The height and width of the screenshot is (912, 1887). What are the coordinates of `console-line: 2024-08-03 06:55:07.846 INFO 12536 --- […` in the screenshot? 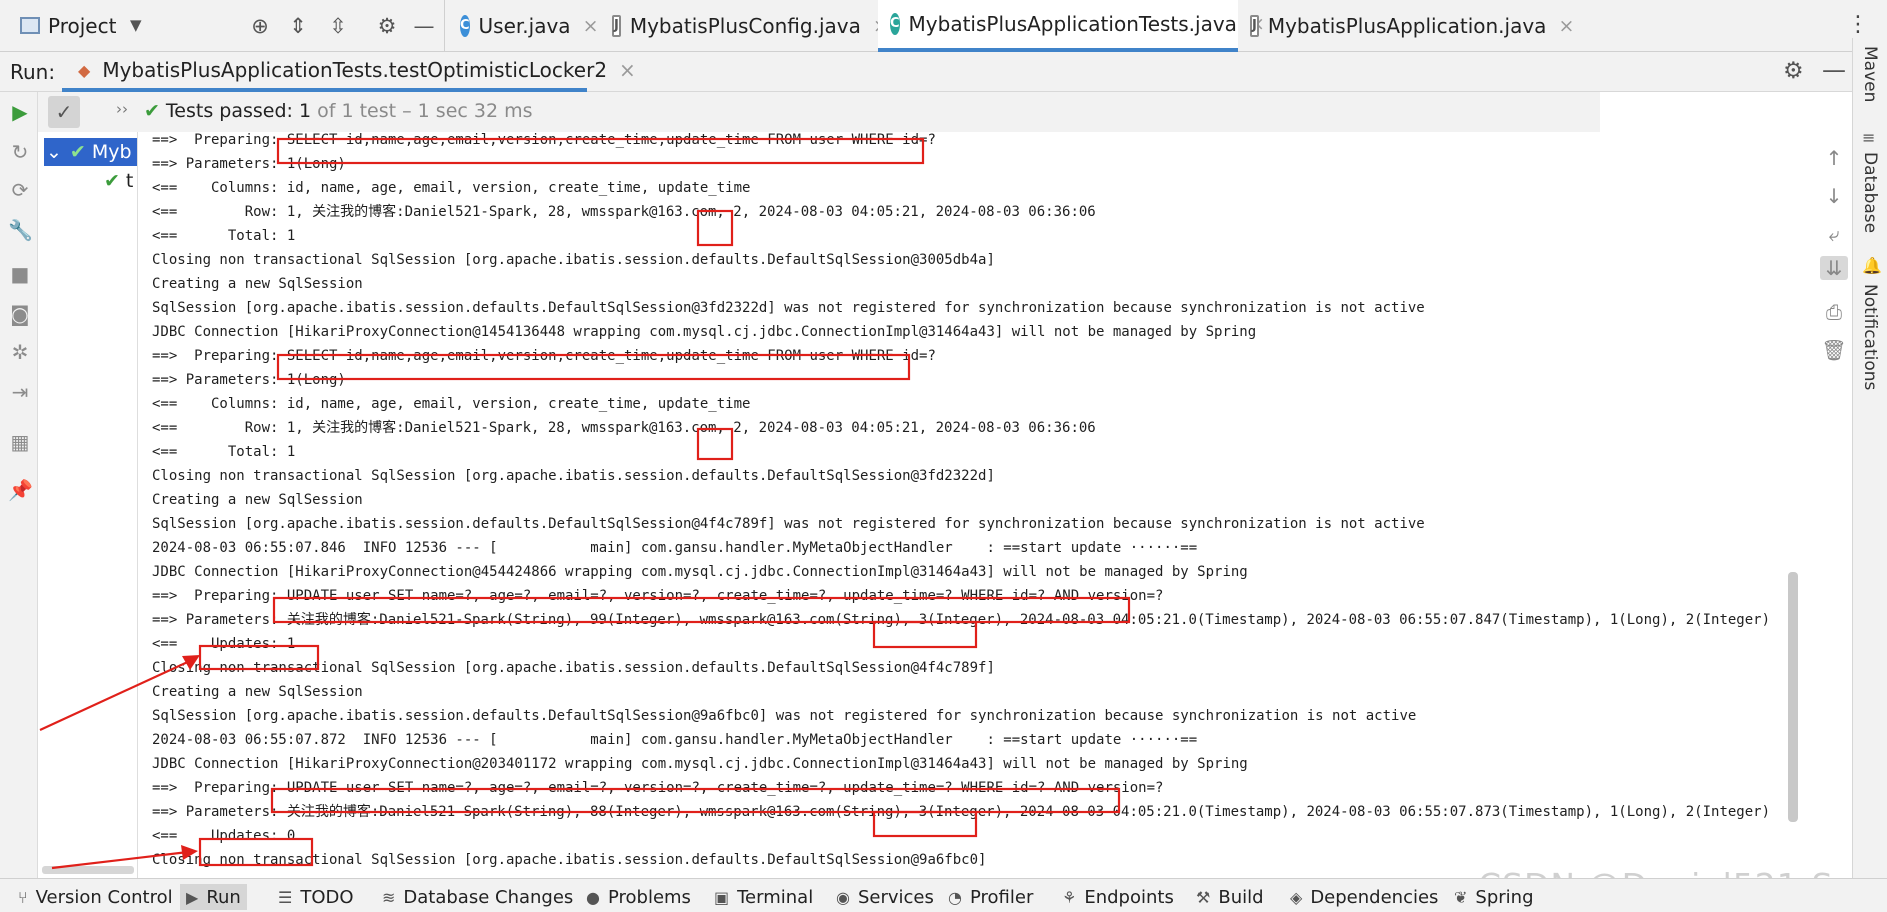 It's located at (675, 548).